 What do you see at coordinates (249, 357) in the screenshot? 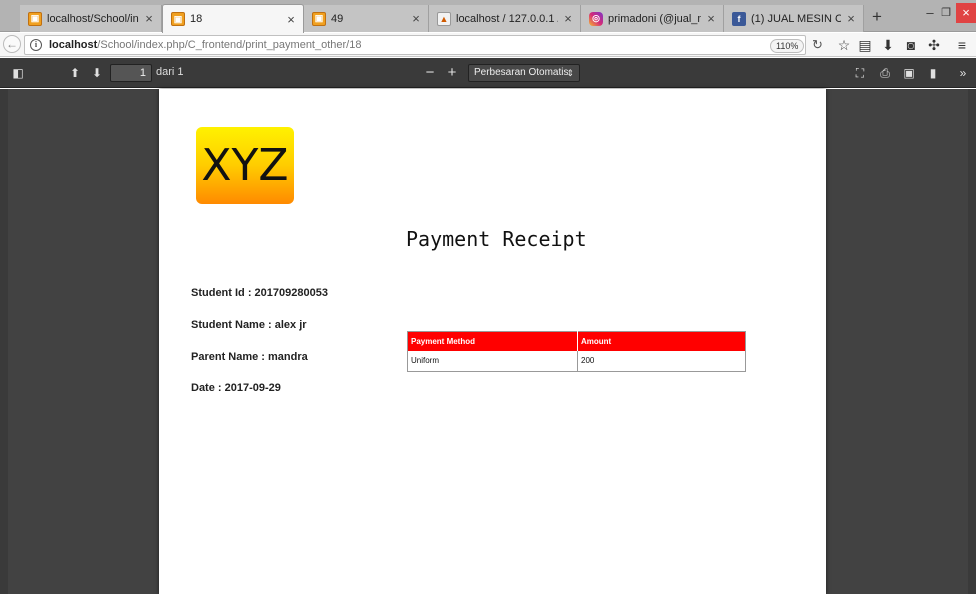
I see `parent-name: Parent Name : mandra` at bounding box center [249, 357].